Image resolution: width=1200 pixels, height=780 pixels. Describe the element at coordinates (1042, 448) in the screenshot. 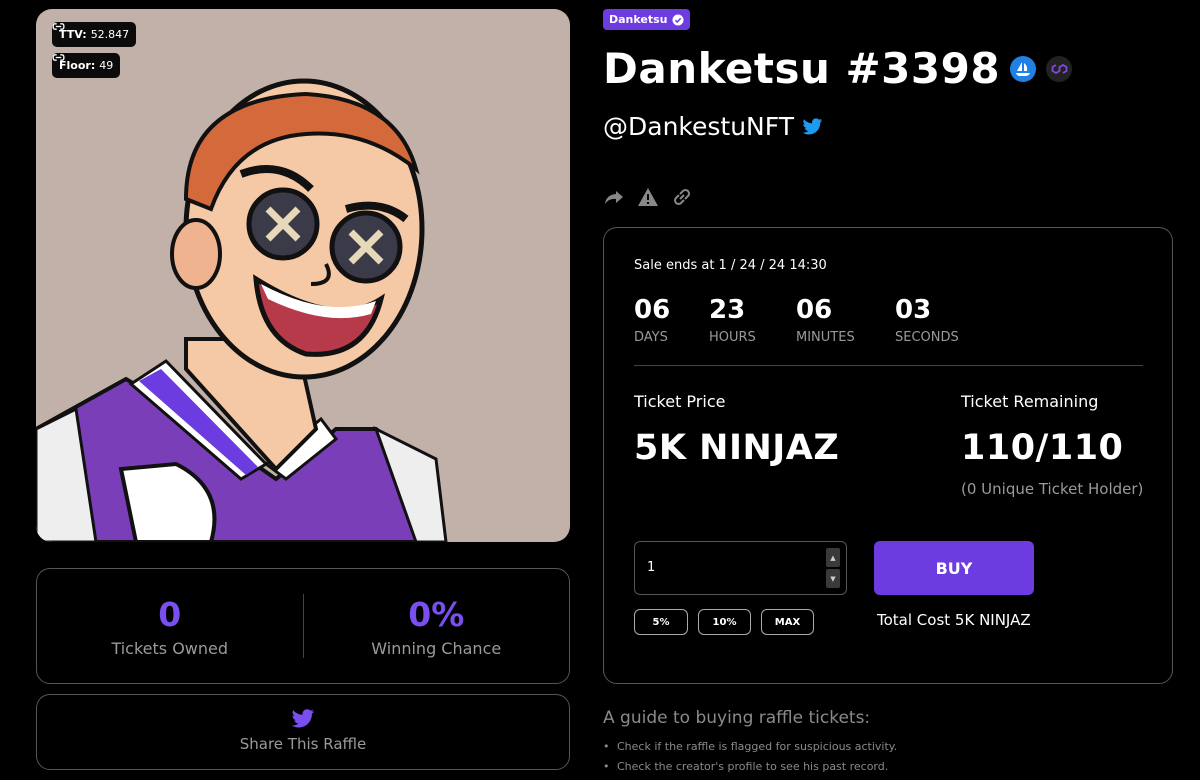

I see `ticket-remaining-value: 110/110` at that location.